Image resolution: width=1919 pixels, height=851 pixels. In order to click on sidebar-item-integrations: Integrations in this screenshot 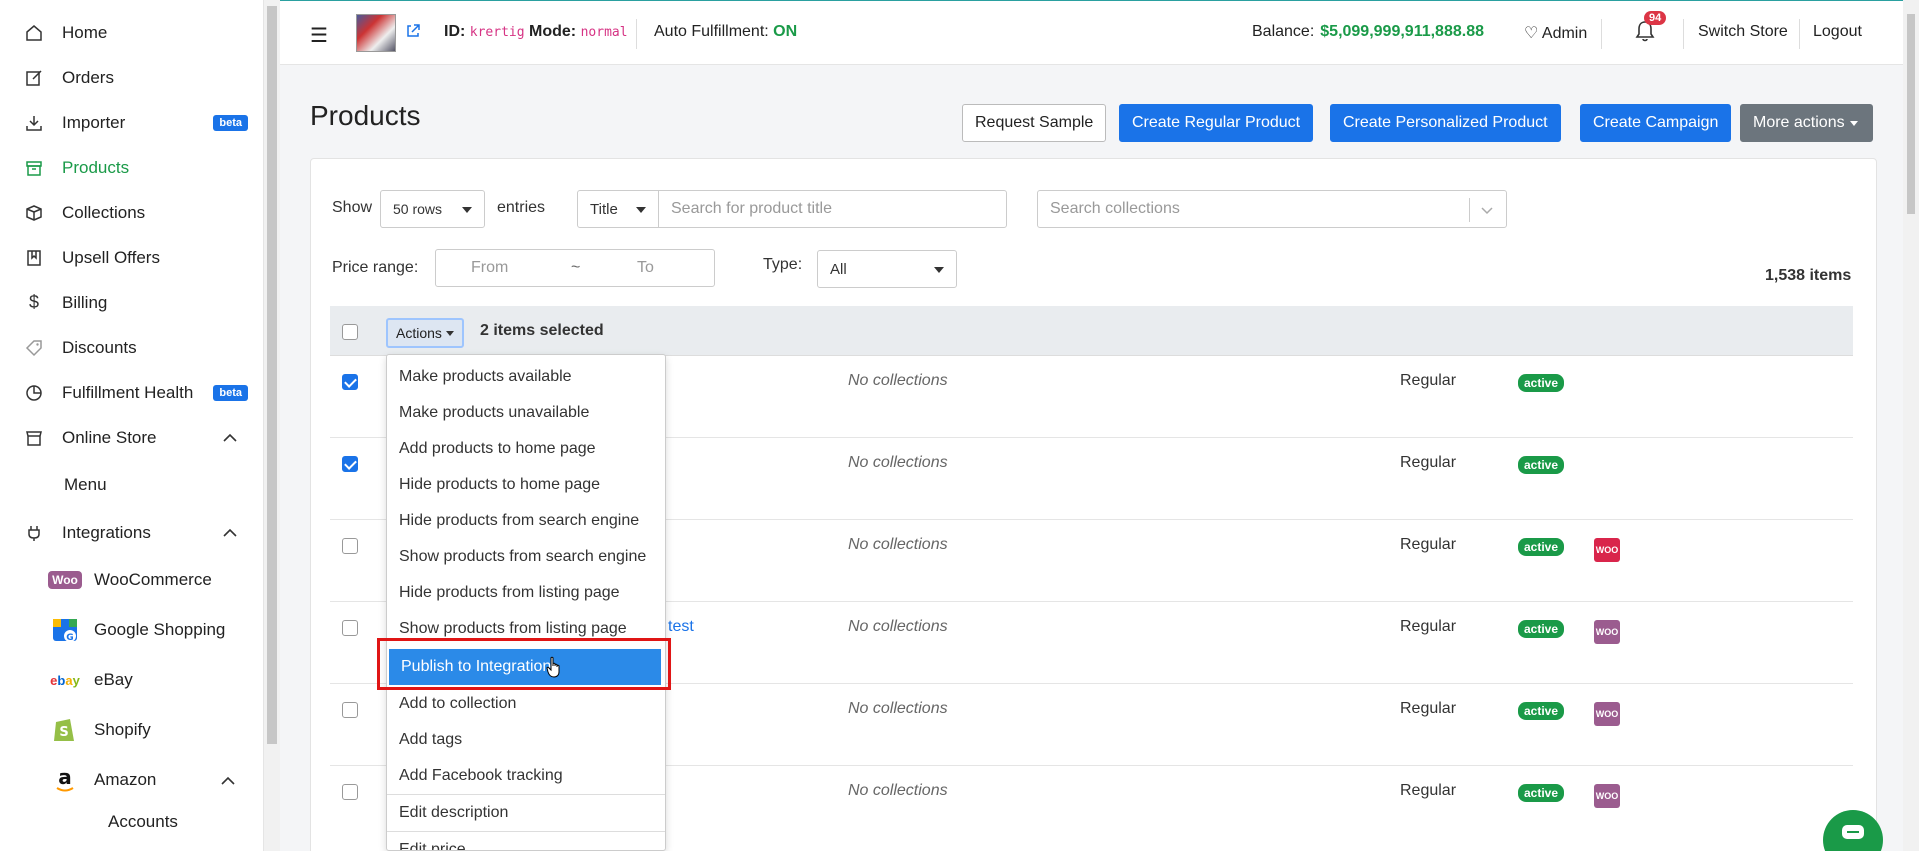, I will do `click(131, 532)`.